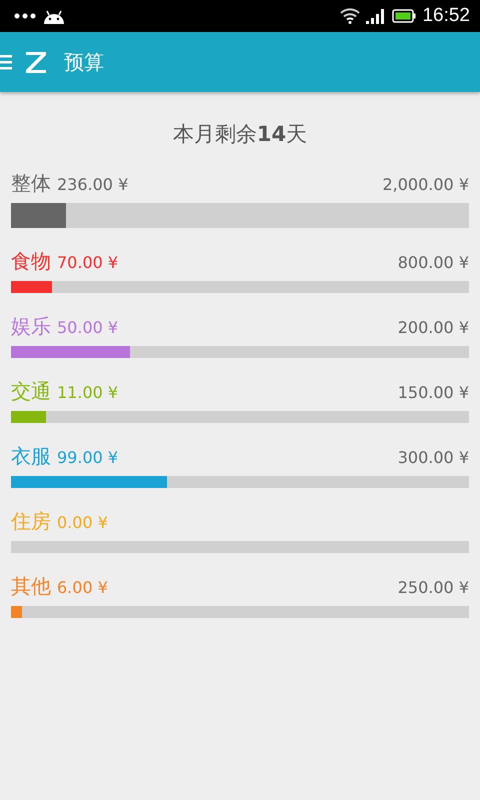 The height and width of the screenshot is (800, 480). Describe the element at coordinates (84, 62) in the screenshot. I see `app-title: 预算` at that location.